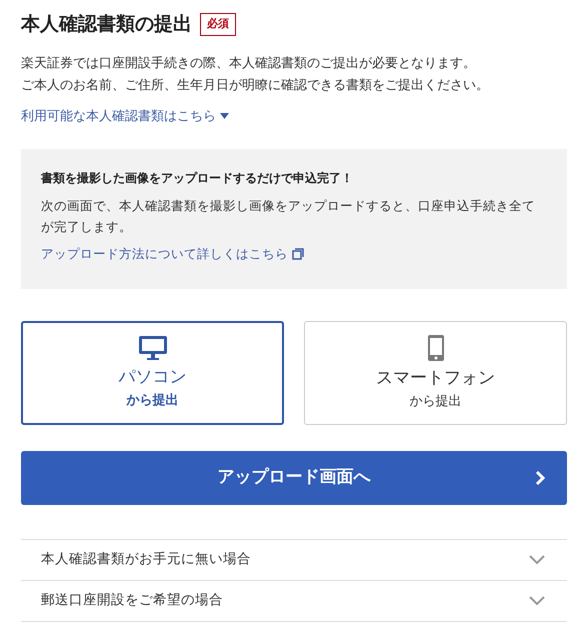  What do you see at coordinates (435, 372) in the screenshot?
I see `submission-method-card: スマートフォン から提出` at bounding box center [435, 372].